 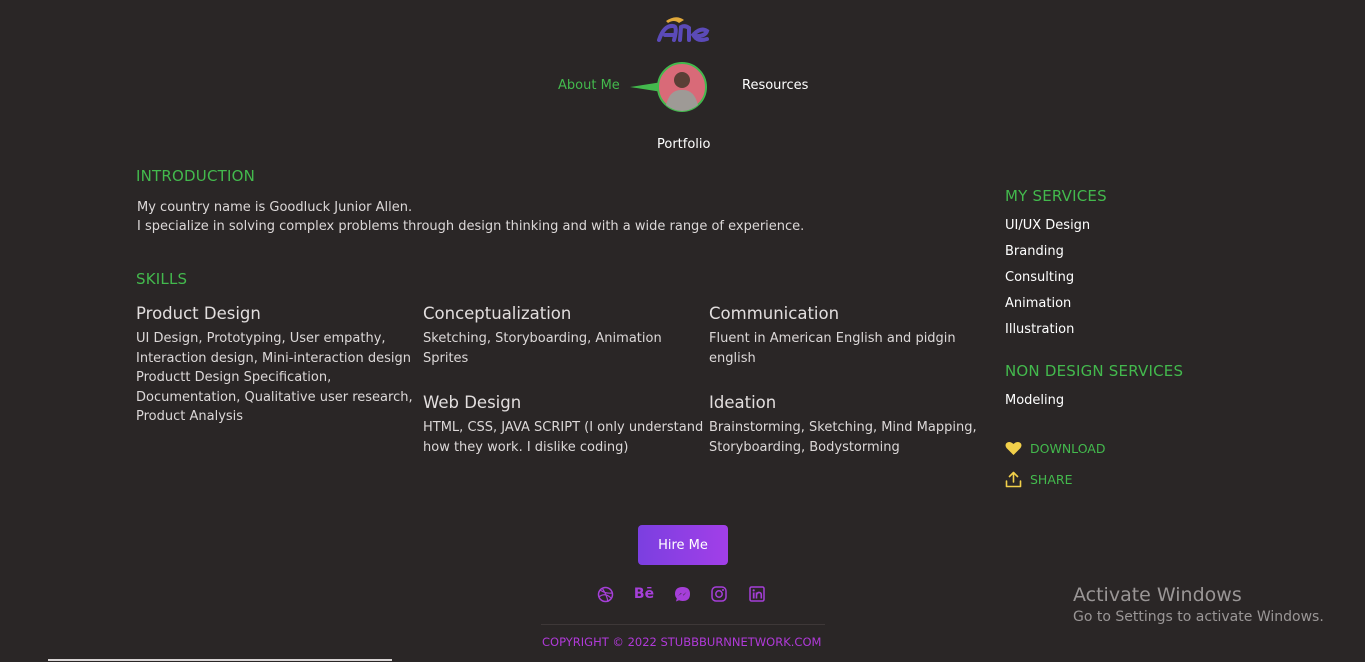 What do you see at coordinates (162, 279) in the screenshot?
I see `skills-heading: SKILLS` at bounding box center [162, 279].